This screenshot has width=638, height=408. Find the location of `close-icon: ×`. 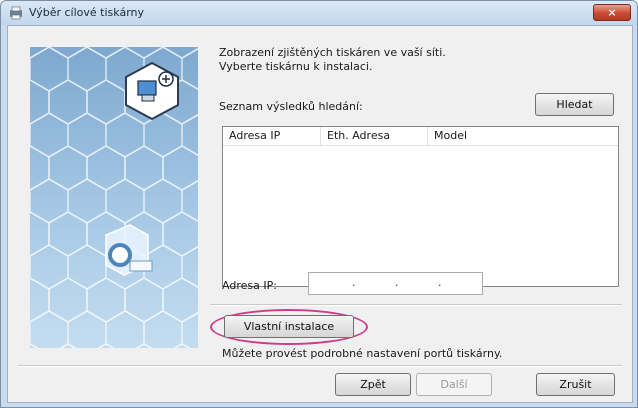

close-icon: × is located at coordinates (612, 12).